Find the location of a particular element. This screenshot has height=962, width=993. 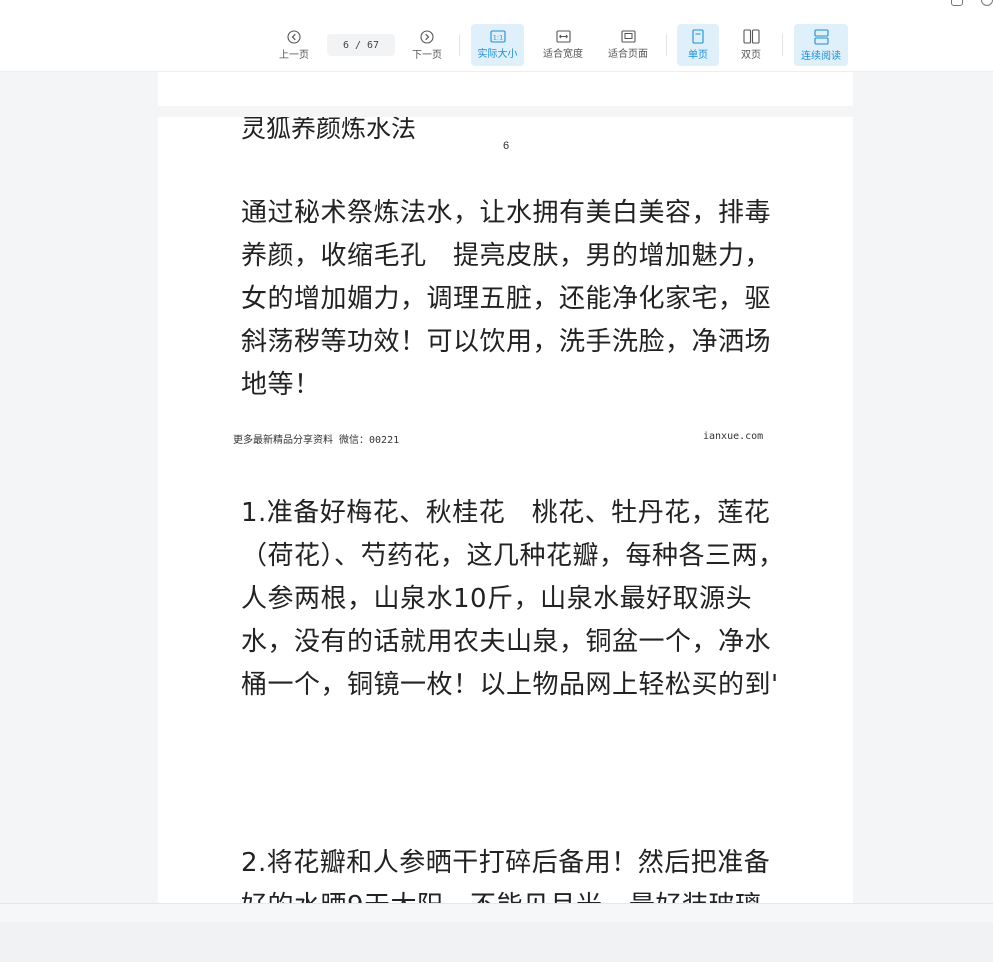

continuous-read-icon is located at coordinates (821, 36).